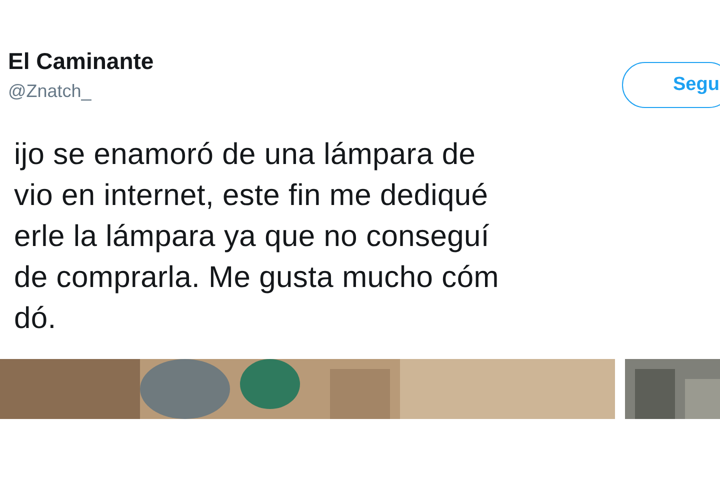 This screenshot has height=480, width=720. I want to click on tweet-text: dó., so click(35, 319).